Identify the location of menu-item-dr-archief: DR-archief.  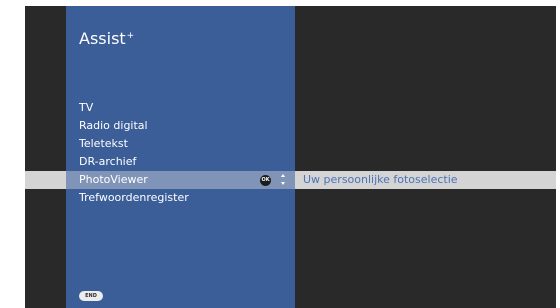
(290, 162).